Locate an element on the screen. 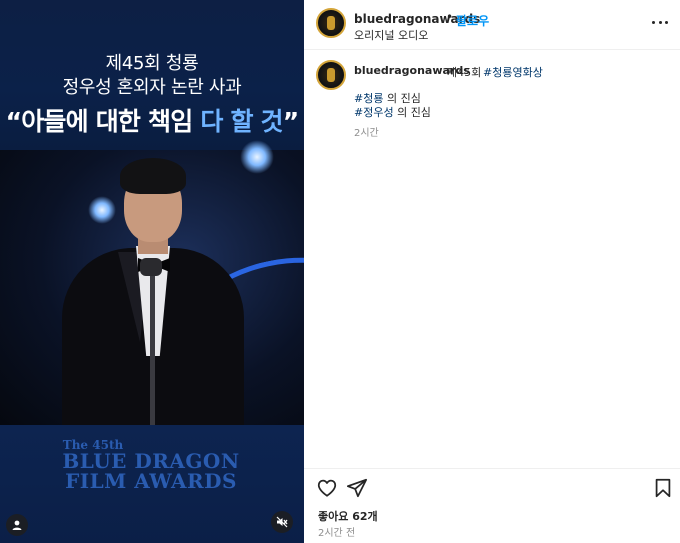 The height and width of the screenshot is (543, 680). bookmark-icon is located at coordinates (663, 488).